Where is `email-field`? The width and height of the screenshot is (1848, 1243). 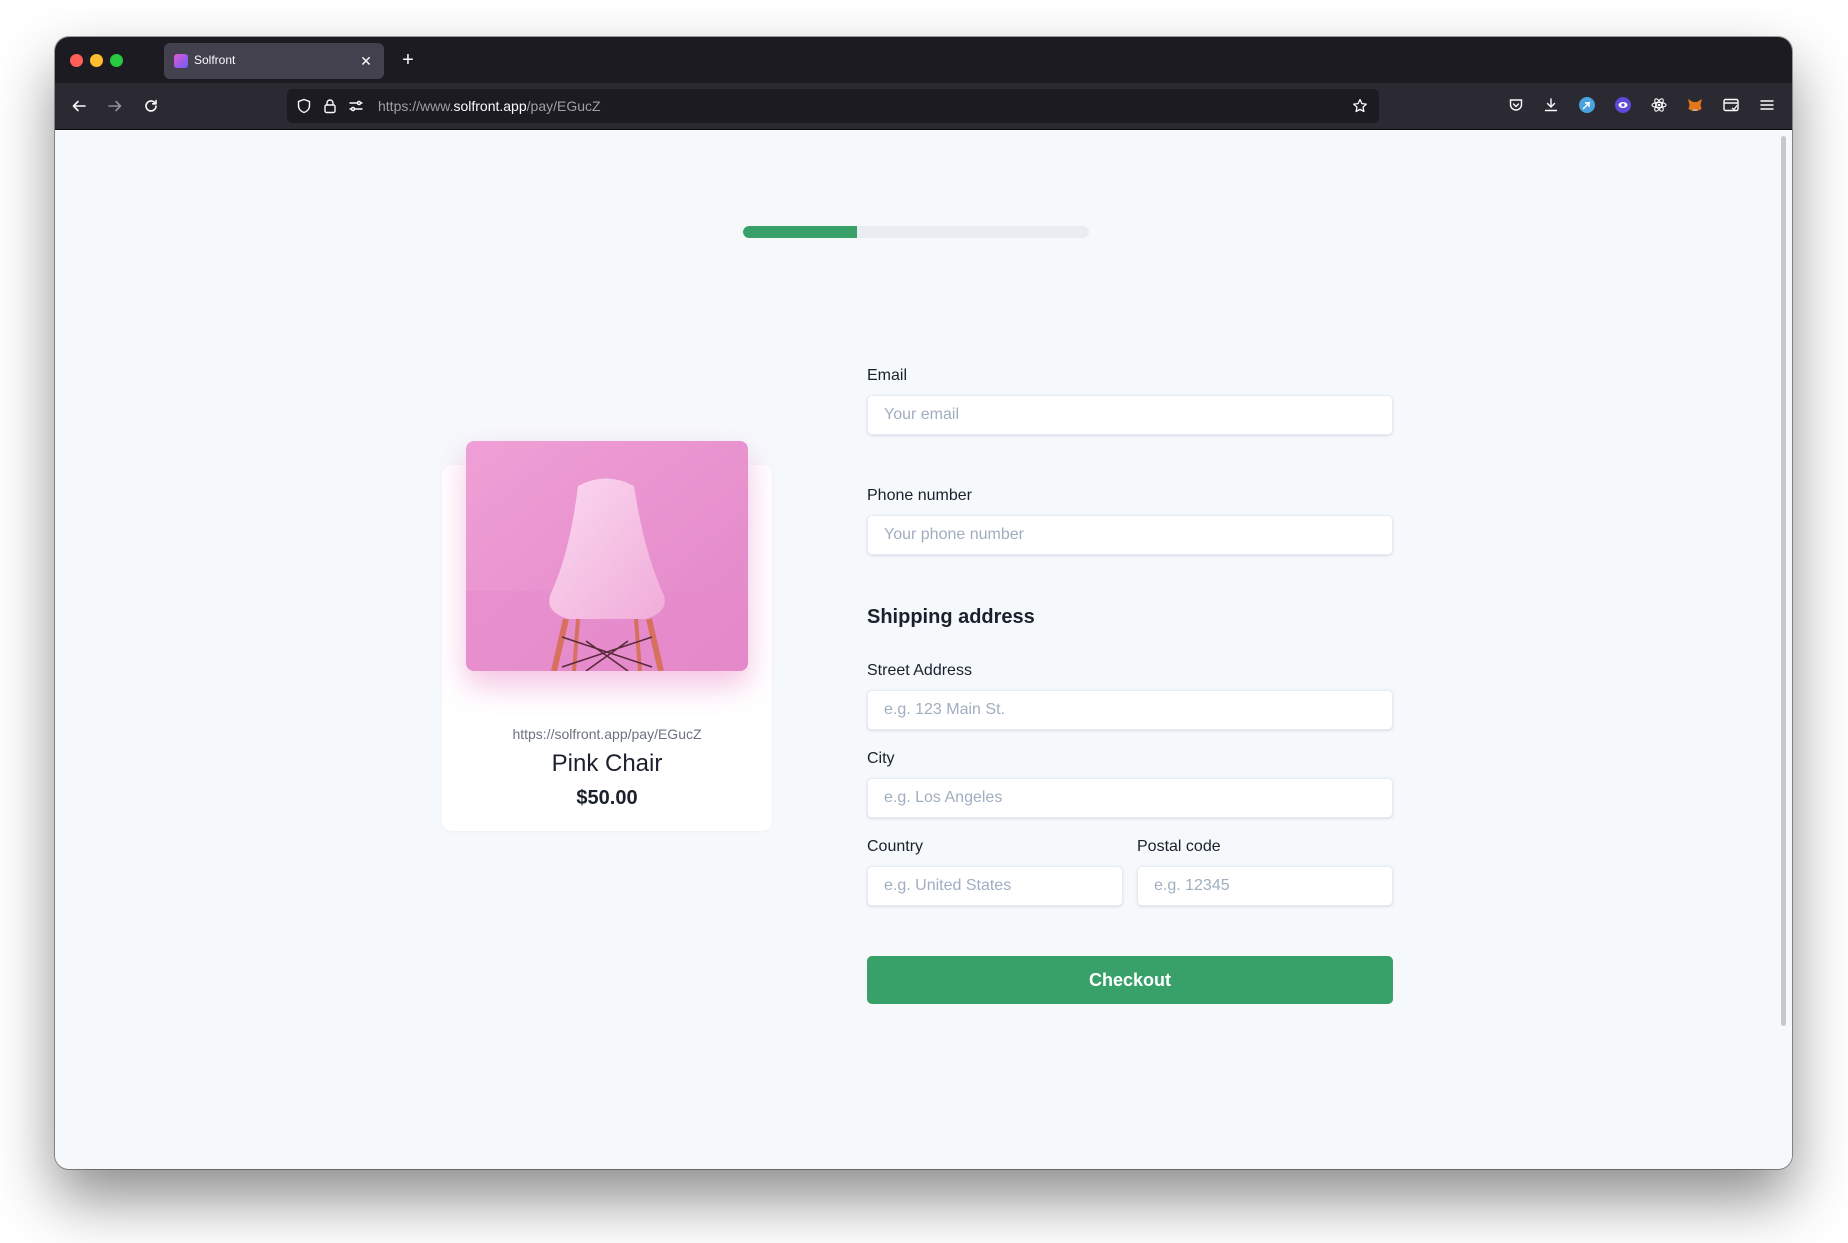 email-field is located at coordinates (1130, 415).